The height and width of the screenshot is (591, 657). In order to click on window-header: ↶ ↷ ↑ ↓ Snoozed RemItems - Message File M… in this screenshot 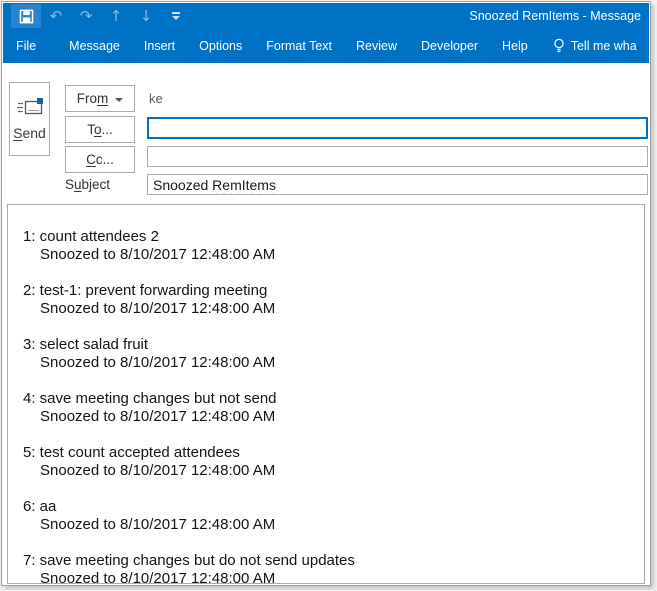, I will do `click(326, 33)`.